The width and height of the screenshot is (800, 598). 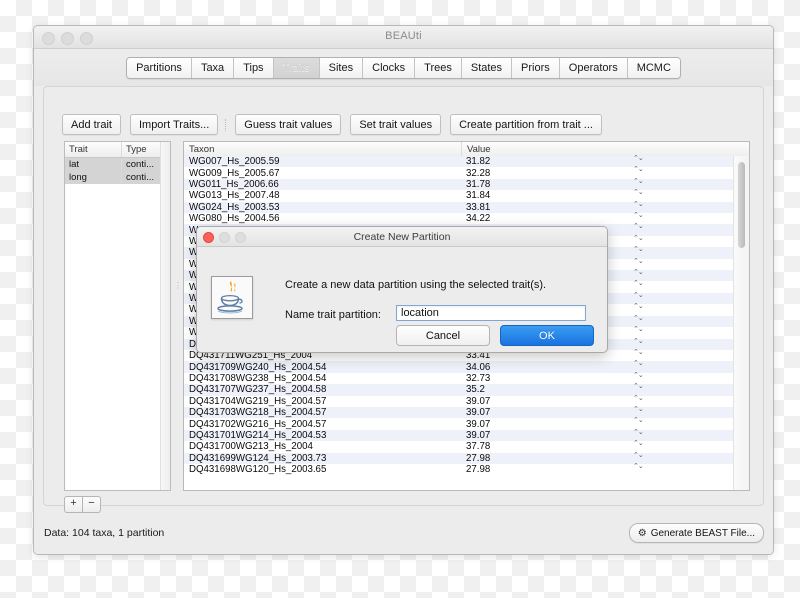 I want to click on tab-partitions: Partitions, so click(x=159, y=68).